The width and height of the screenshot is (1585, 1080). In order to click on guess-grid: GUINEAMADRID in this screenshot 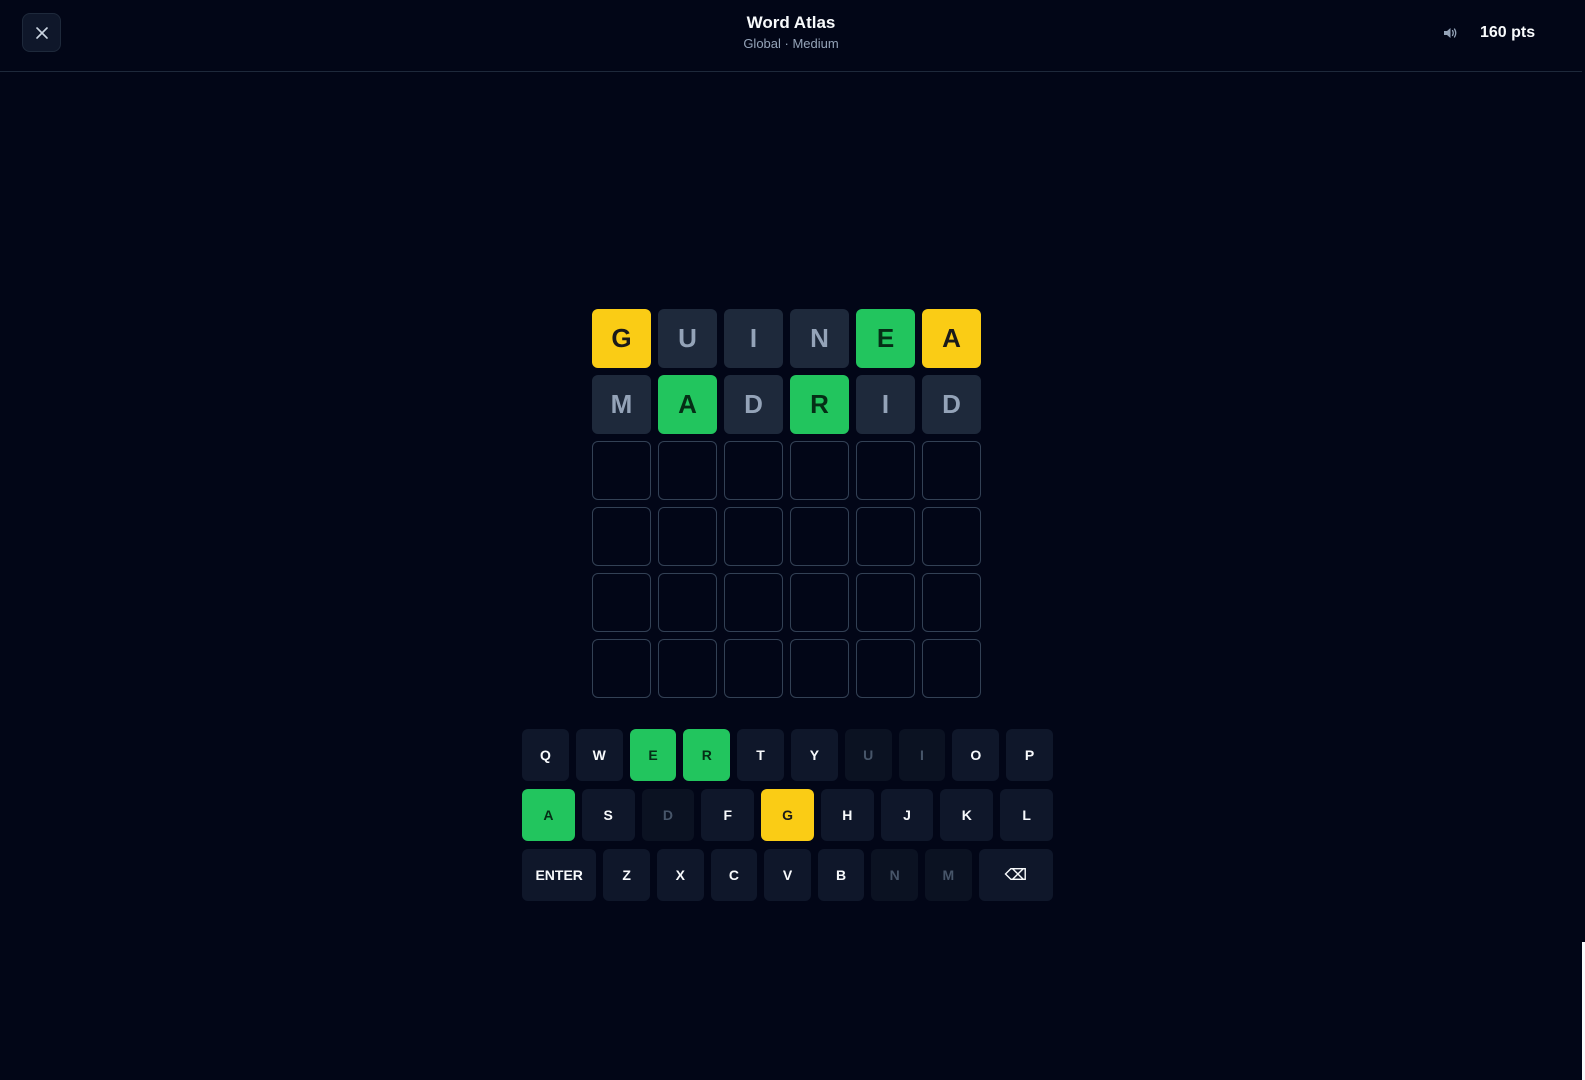, I will do `click(787, 507)`.